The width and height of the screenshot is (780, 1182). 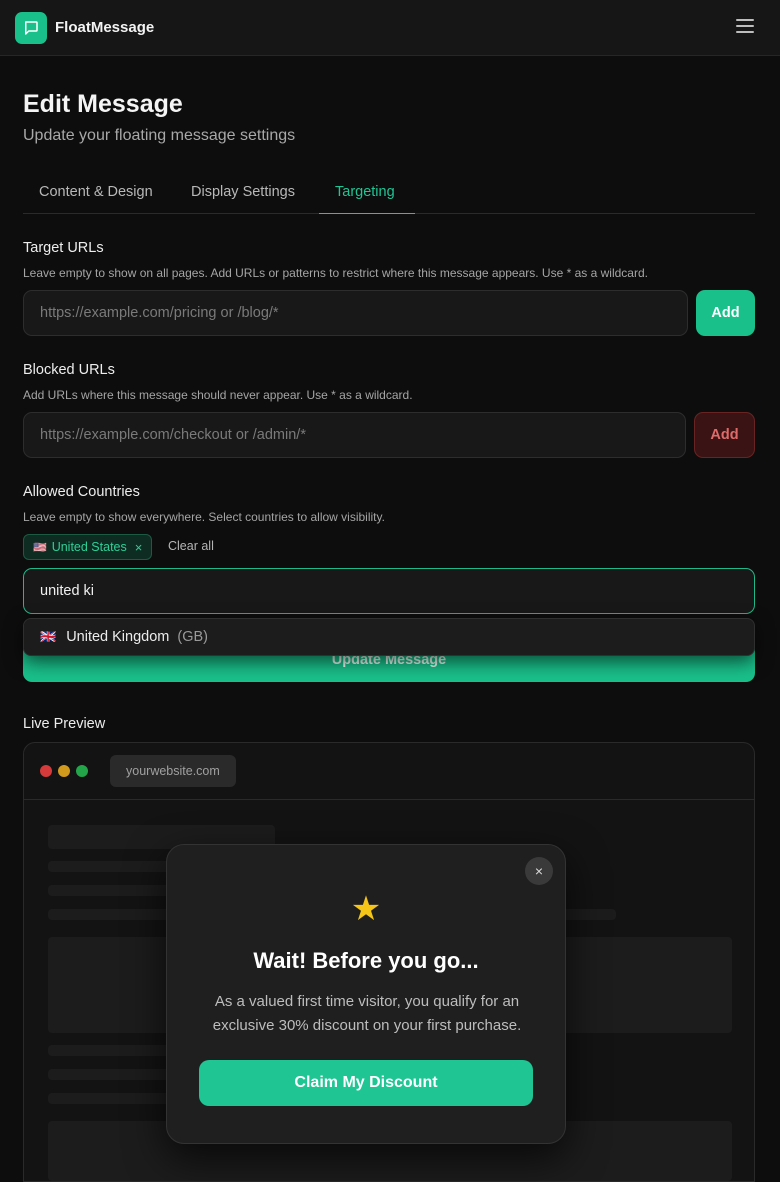 What do you see at coordinates (355, 313) in the screenshot?
I see `target-url-input` at bounding box center [355, 313].